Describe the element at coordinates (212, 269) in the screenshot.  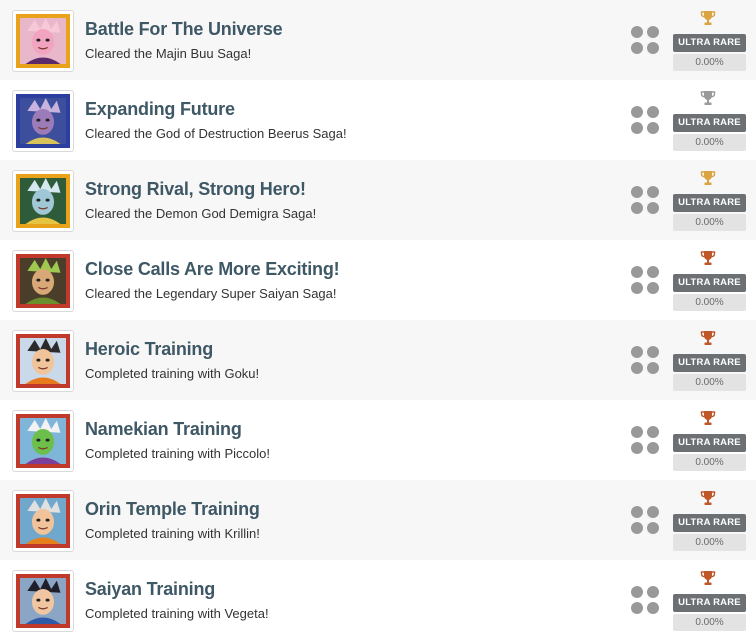
I see `achievement-title: Close Calls Are More Exciting!` at that location.